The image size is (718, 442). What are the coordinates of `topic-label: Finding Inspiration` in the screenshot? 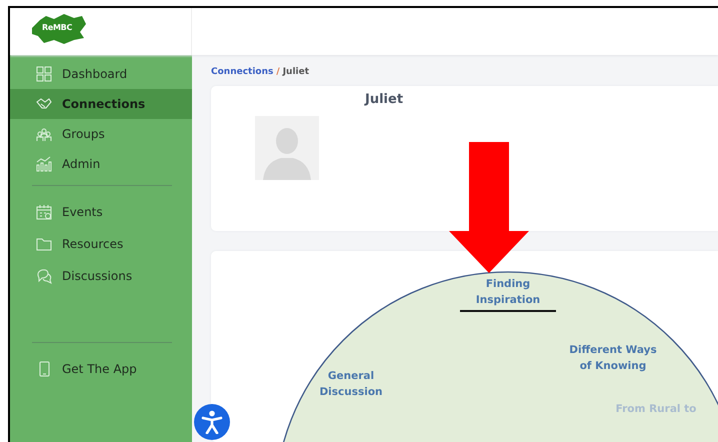 It's located at (508, 292).